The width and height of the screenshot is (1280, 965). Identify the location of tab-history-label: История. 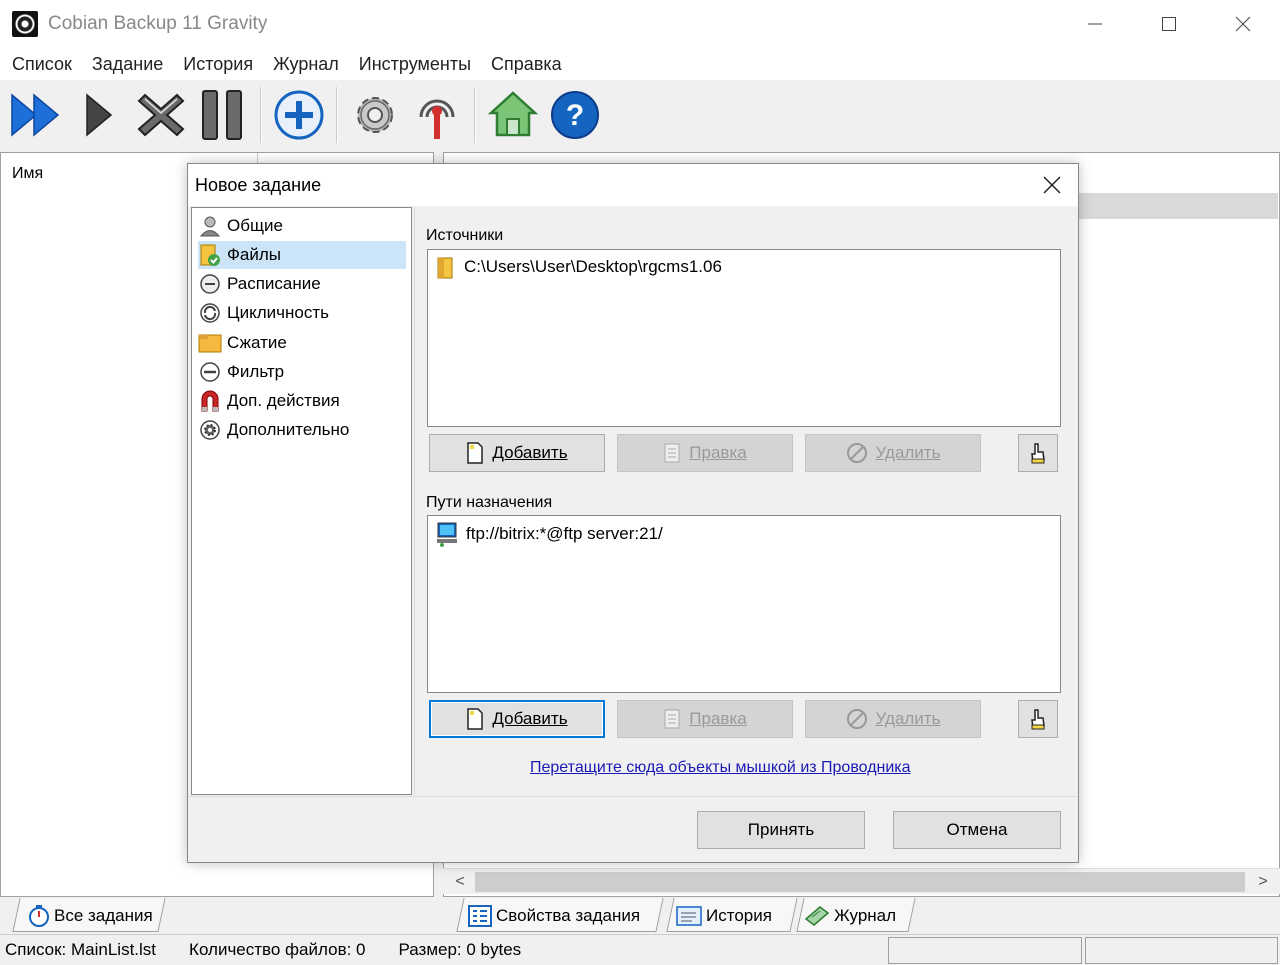
(739, 915).